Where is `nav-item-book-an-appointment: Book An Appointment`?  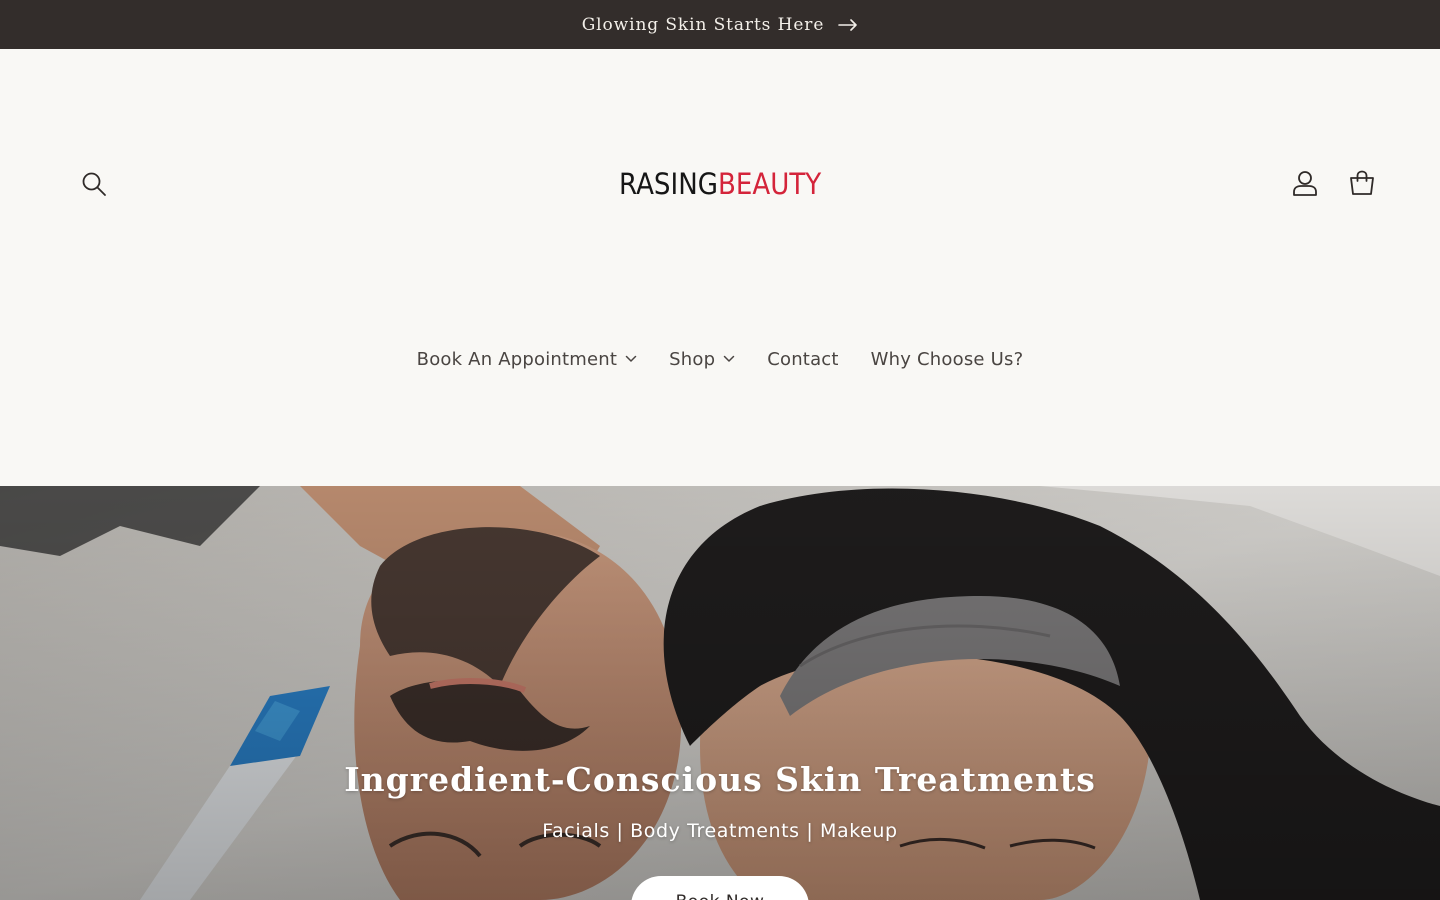 nav-item-book-an-appointment: Book An Appointment is located at coordinates (527, 359).